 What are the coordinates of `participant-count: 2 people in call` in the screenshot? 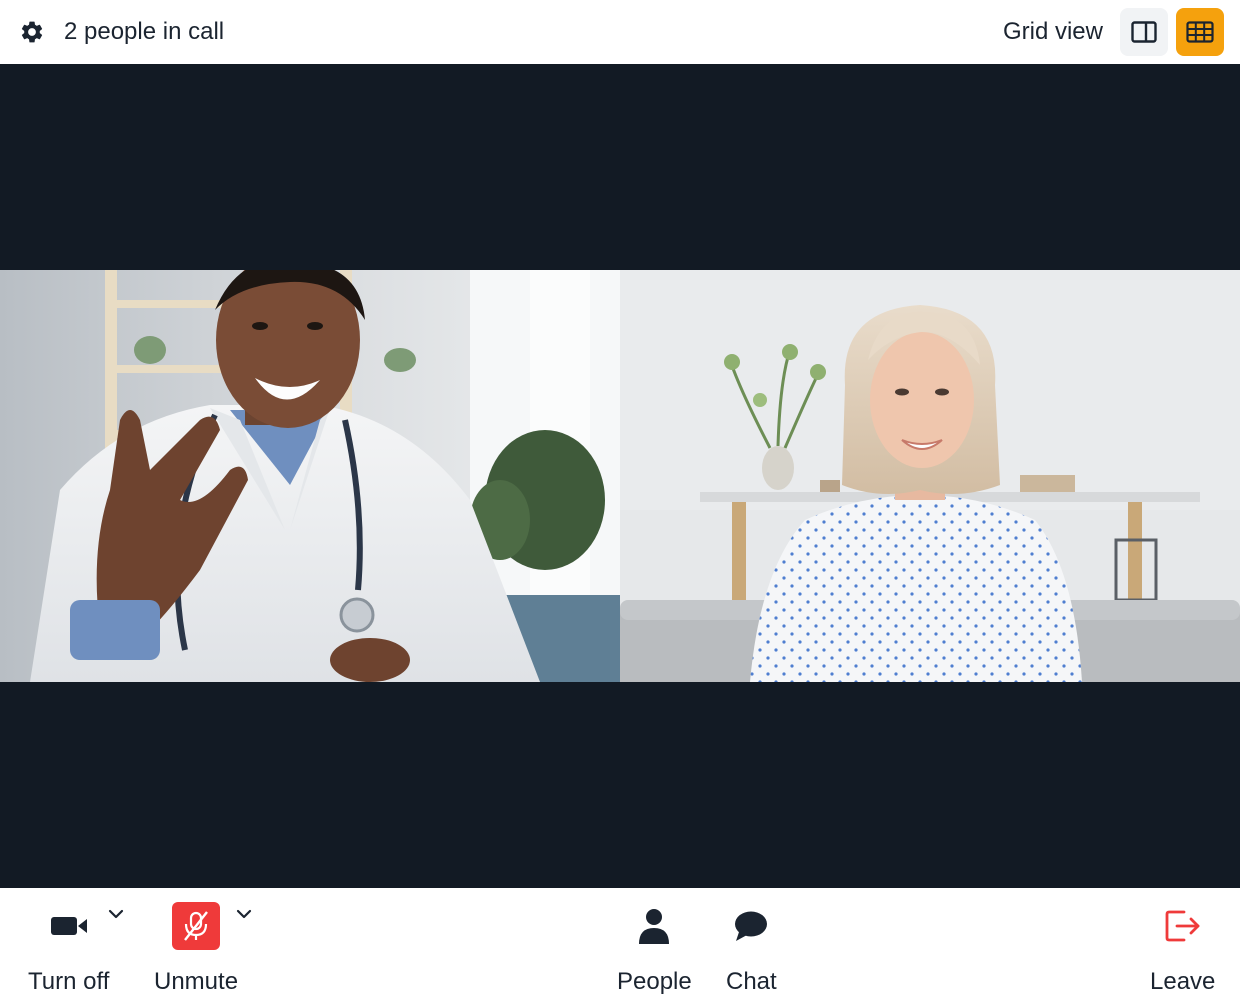 It's located at (144, 31).